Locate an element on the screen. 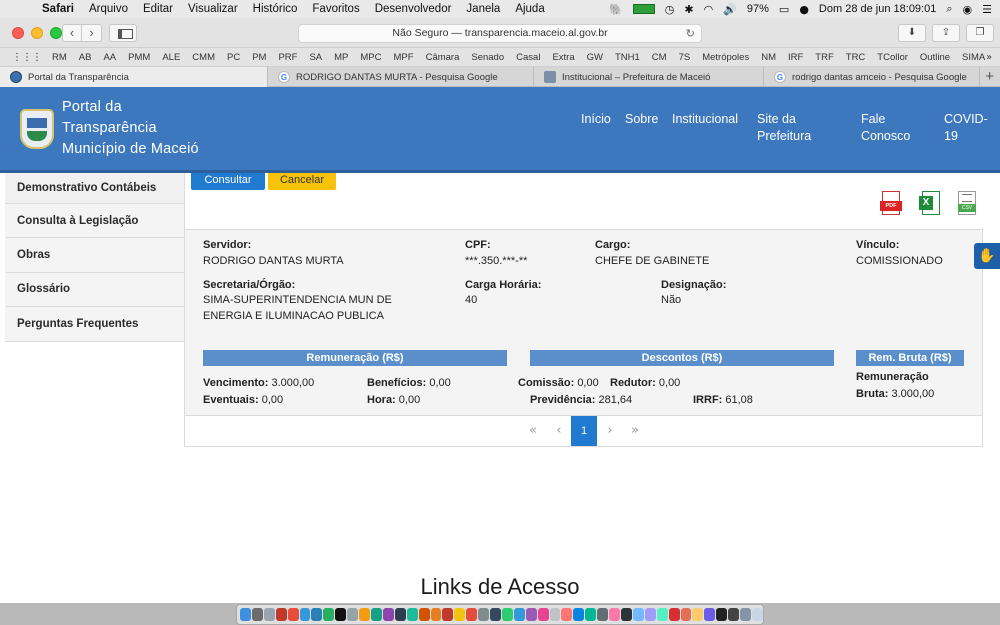  menu-janela: Janela is located at coordinates (483, 9).